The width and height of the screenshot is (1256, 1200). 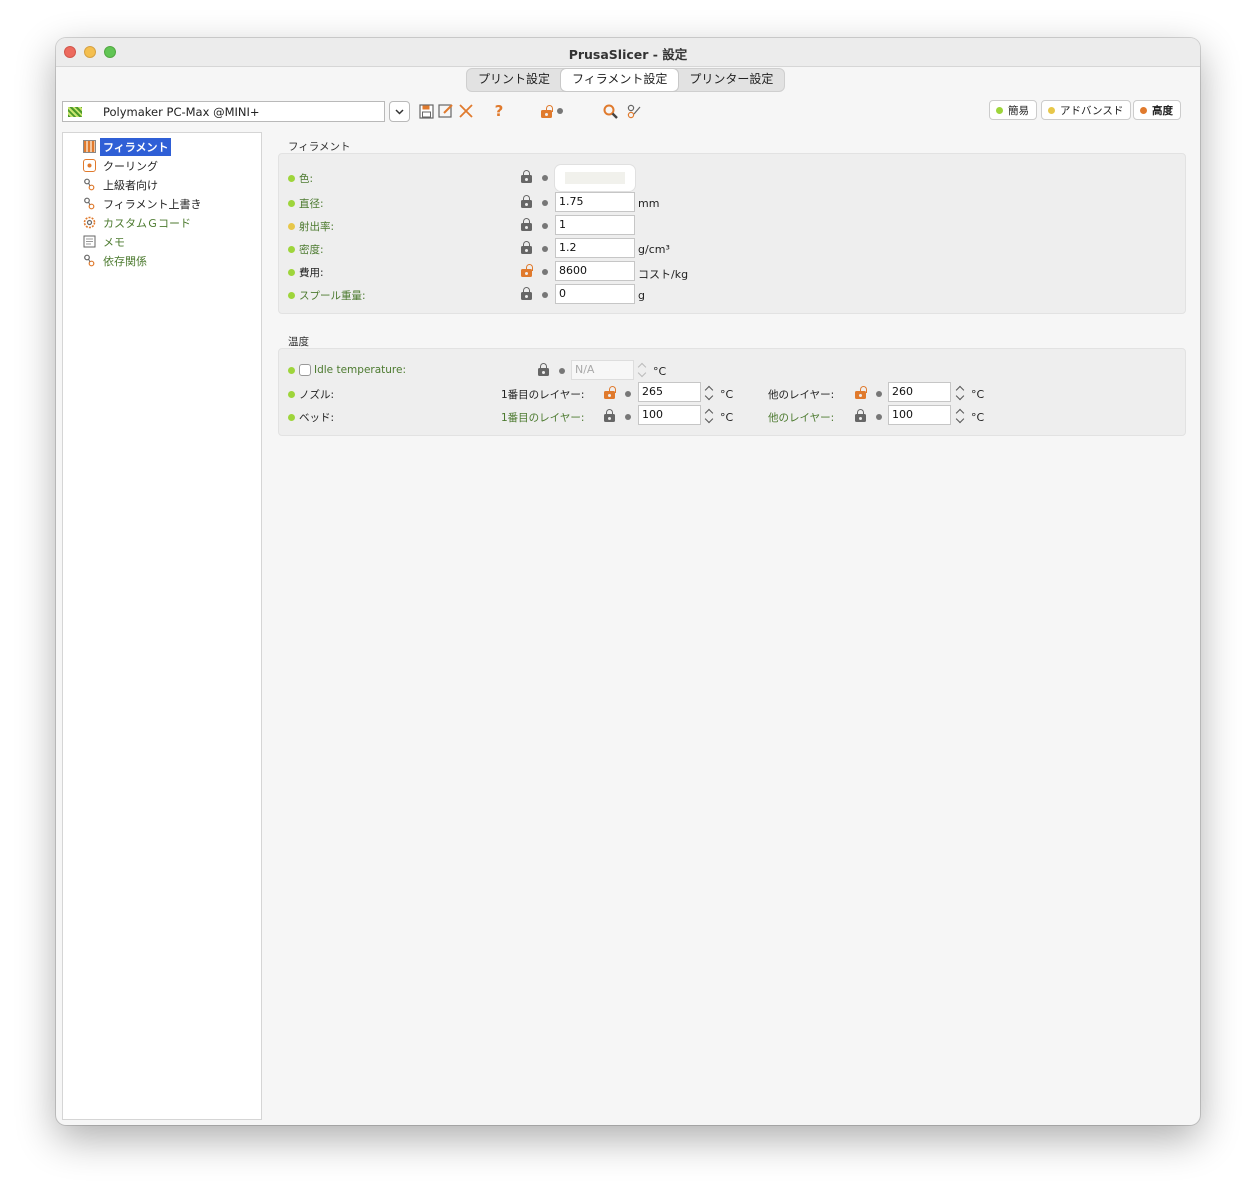 What do you see at coordinates (727, 417) in the screenshot?
I see `bed-first-layer-unit: °C` at bounding box center [727, 417].